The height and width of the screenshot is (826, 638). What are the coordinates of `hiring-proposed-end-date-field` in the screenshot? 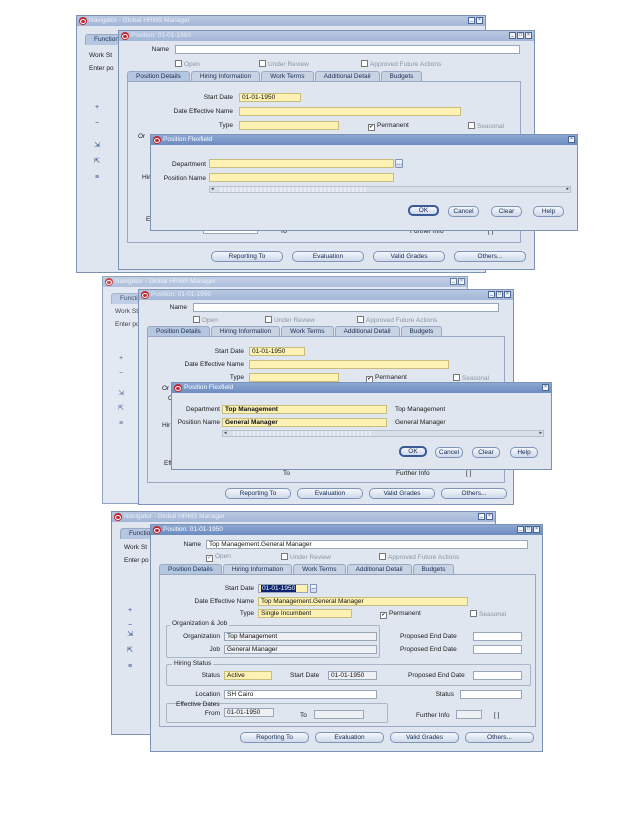 It's located at (497, 675).